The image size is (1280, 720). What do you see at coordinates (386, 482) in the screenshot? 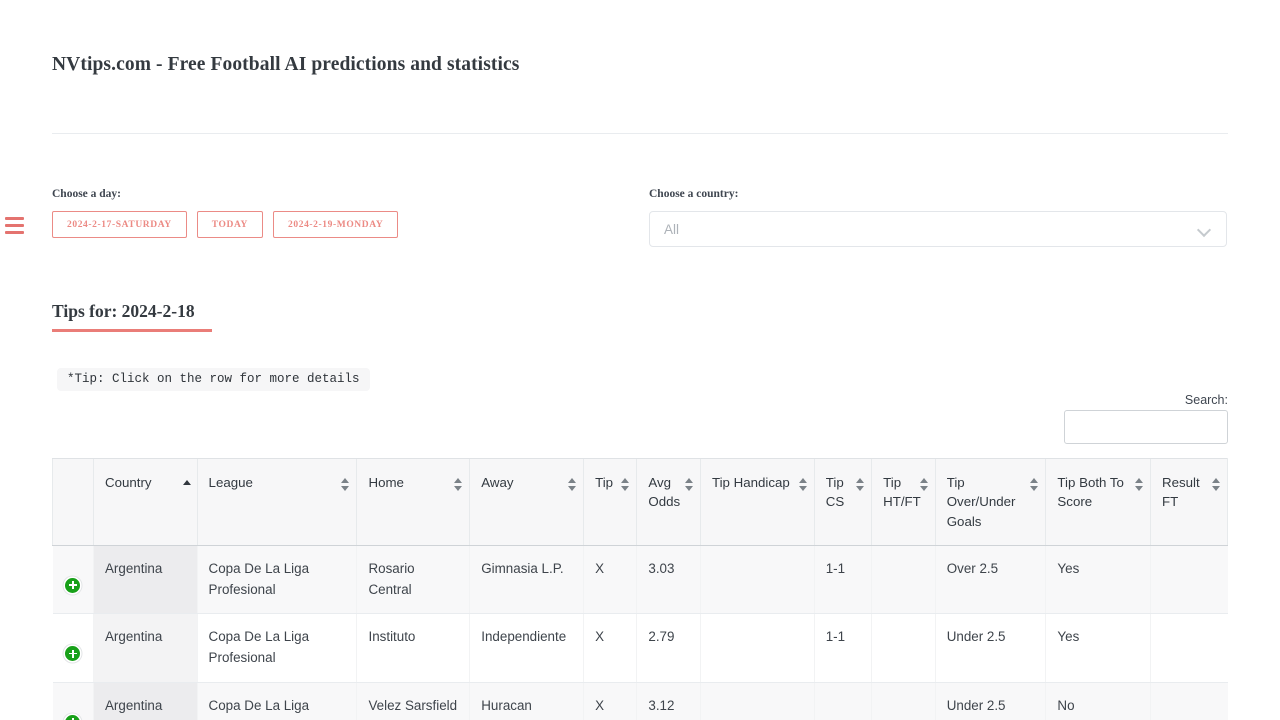
I see `column-label: Home` at bounding box center [386, 482].